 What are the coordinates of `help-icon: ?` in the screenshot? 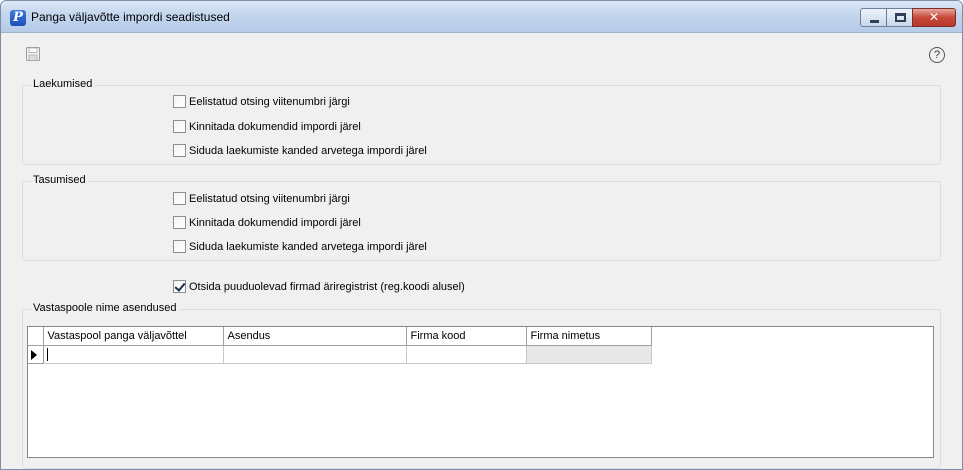 It's located at (937, 55).